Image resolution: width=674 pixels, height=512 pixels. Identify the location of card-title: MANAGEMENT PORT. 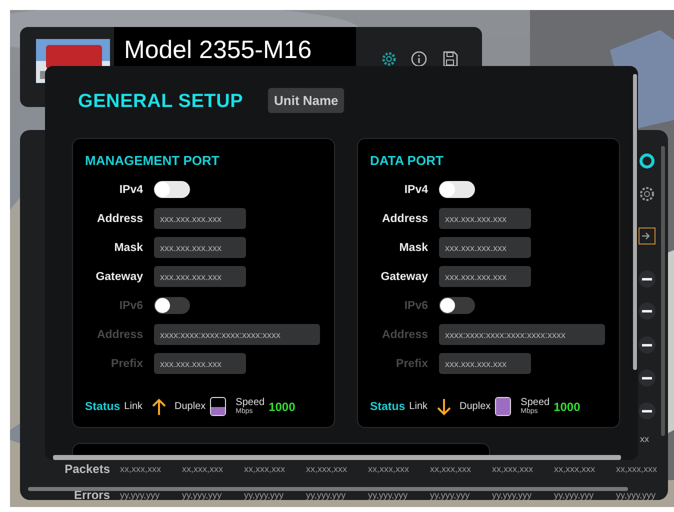
(152, 160).